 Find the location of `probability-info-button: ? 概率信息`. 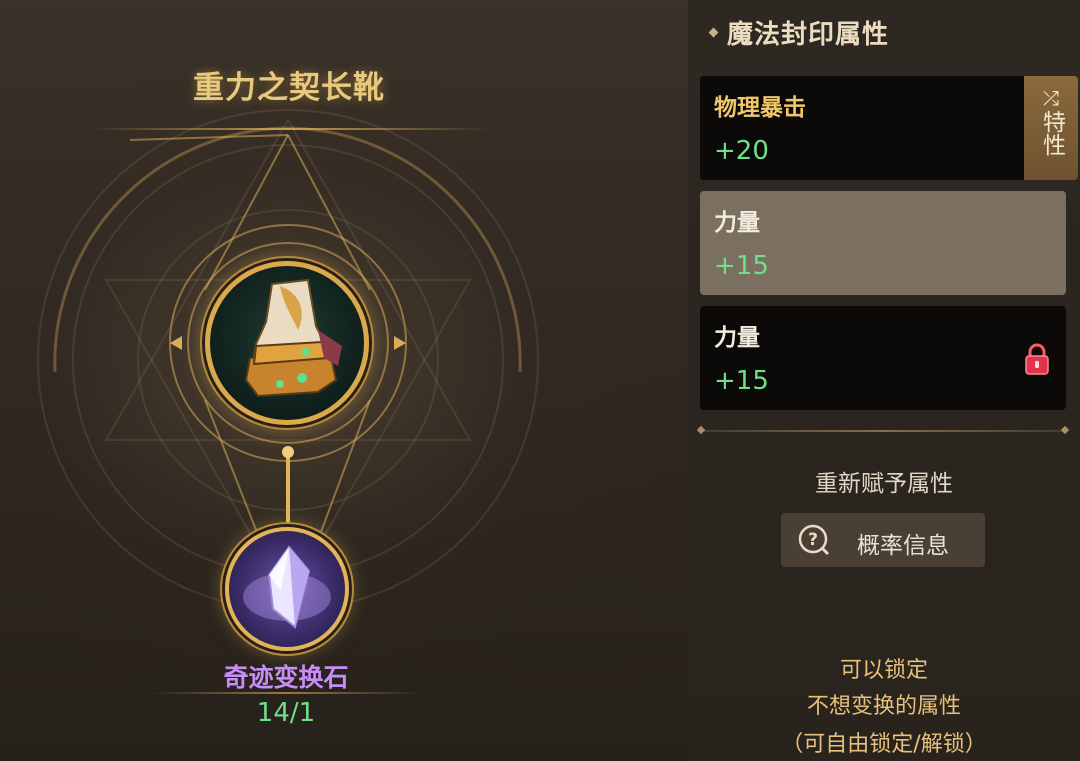

probability-info-button: ? 概率信息 is located at coordinates (883, 540).